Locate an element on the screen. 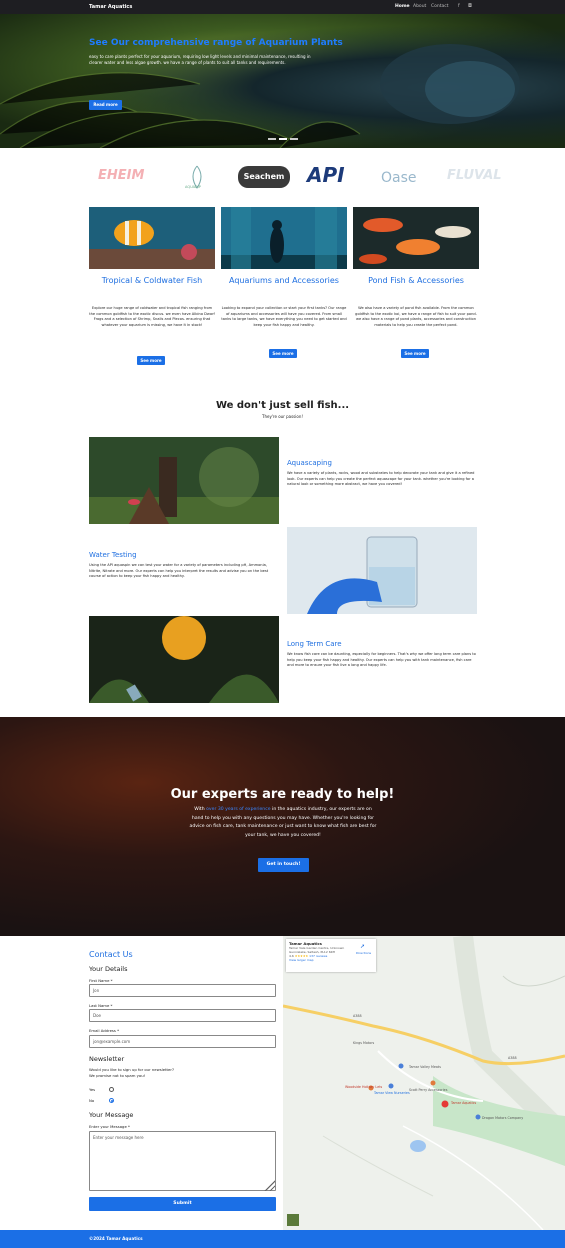  submit-button: Submit is located at coordinates (182, 1204).